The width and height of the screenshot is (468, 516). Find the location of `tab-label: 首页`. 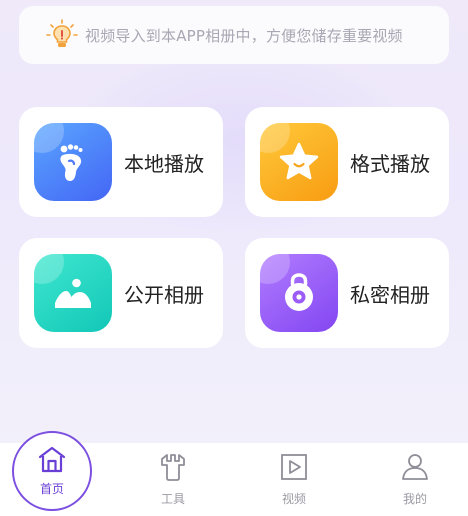

tab-label: 首页 is located at coordinates (51, 489).